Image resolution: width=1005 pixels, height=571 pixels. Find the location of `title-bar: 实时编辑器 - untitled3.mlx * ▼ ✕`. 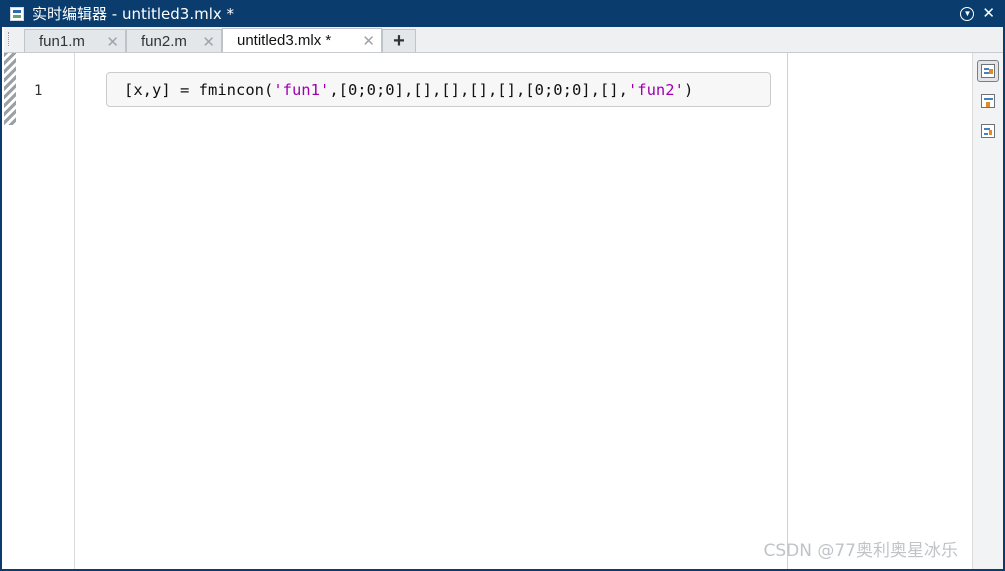

title-bar: 实时编辑器 - untitled3.mlx * ▼ ✕ is located at coordinates (503, 13).